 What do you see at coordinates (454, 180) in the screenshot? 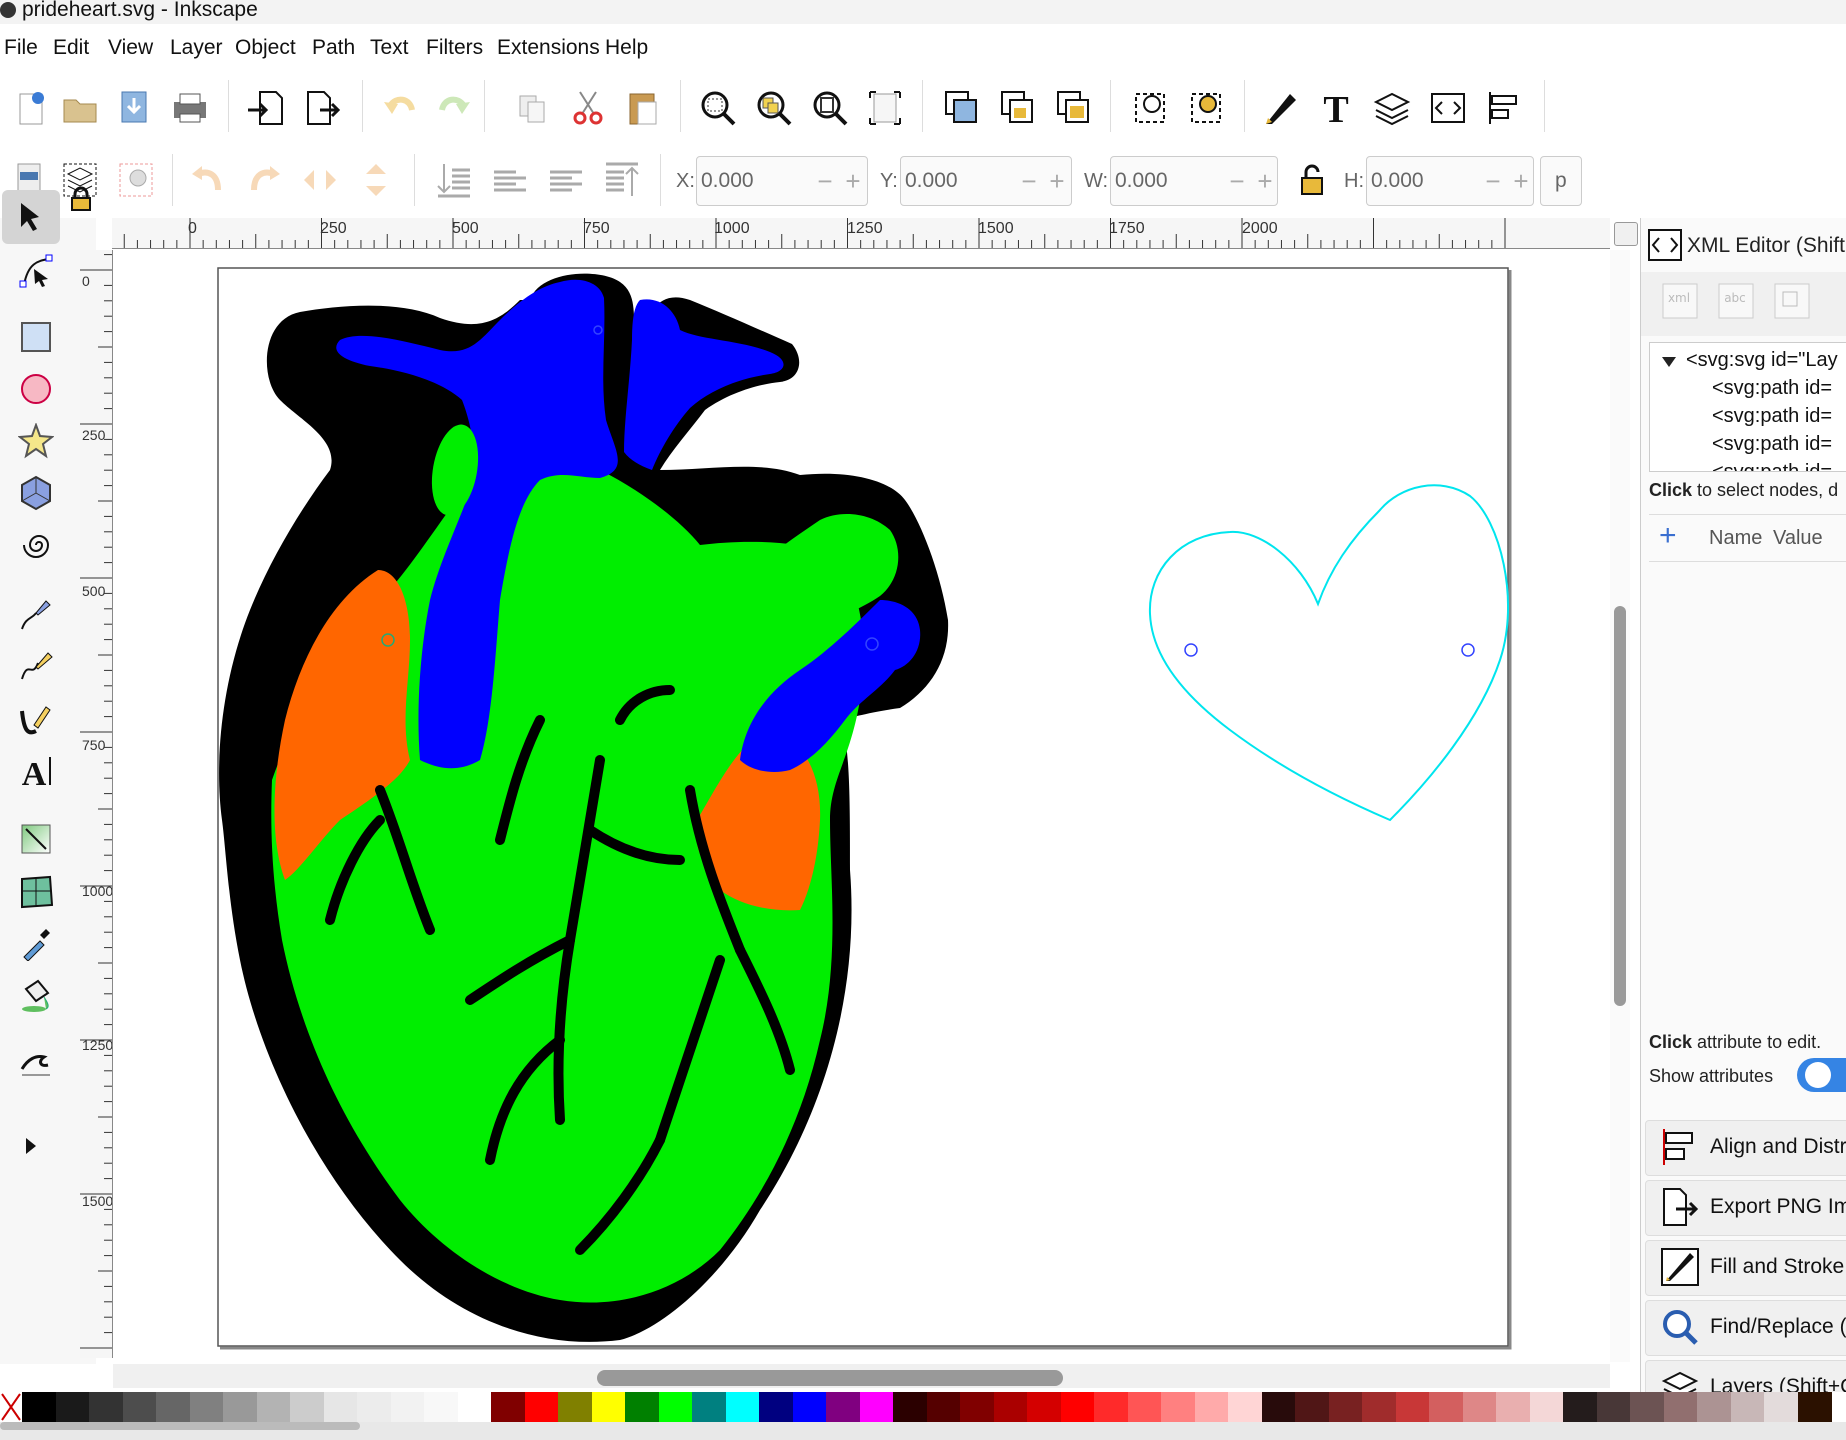
I see `lower-to-bottom-icon` at bounding box center [454, 180].